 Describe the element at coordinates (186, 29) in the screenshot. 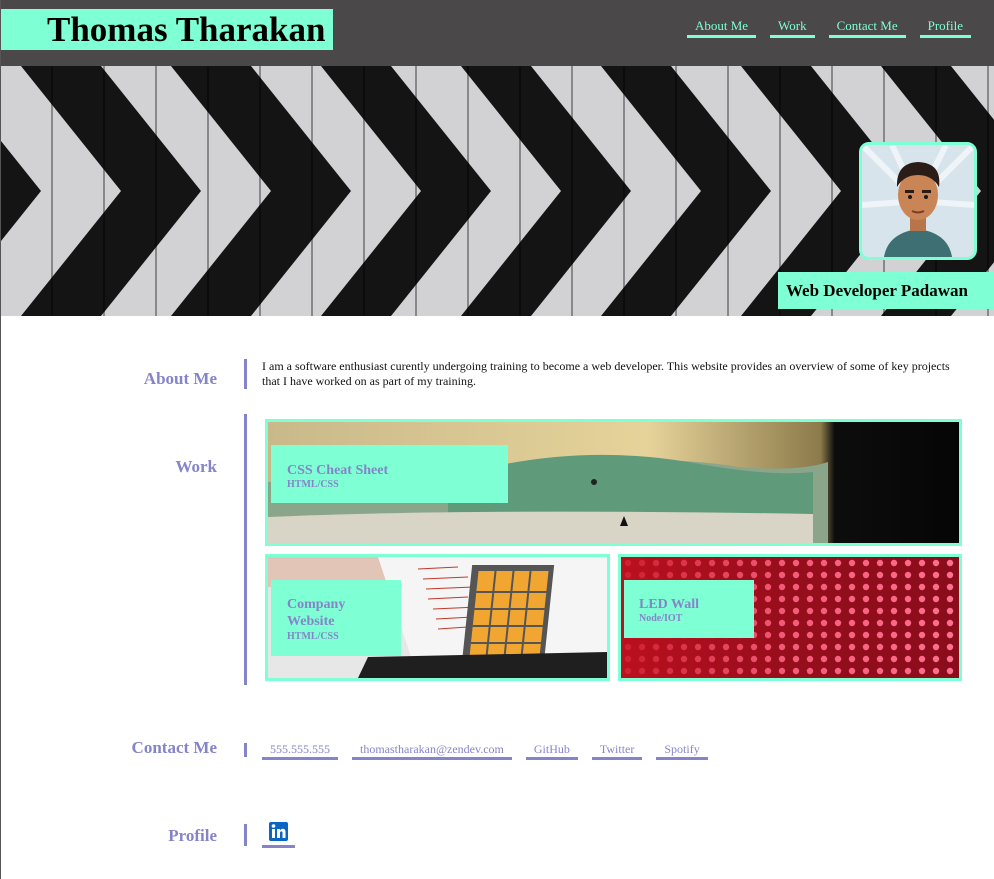

I see `site-title: Thomas Tharakan` at that location.